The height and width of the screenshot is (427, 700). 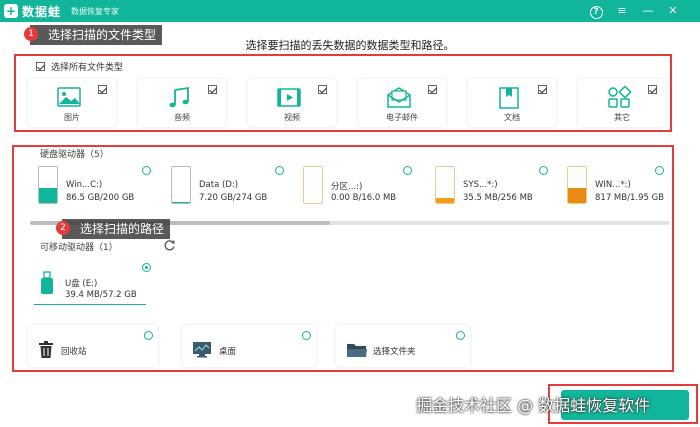 What do you see at coordinates (122, 229) in the screenshot?
I see `annotation-text-2: 选择扫描的路径` at bounding box center [122, 229].